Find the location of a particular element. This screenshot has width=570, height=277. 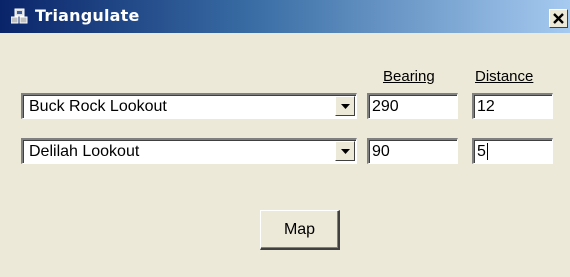

close-icon is located at coordinates (558, 18).